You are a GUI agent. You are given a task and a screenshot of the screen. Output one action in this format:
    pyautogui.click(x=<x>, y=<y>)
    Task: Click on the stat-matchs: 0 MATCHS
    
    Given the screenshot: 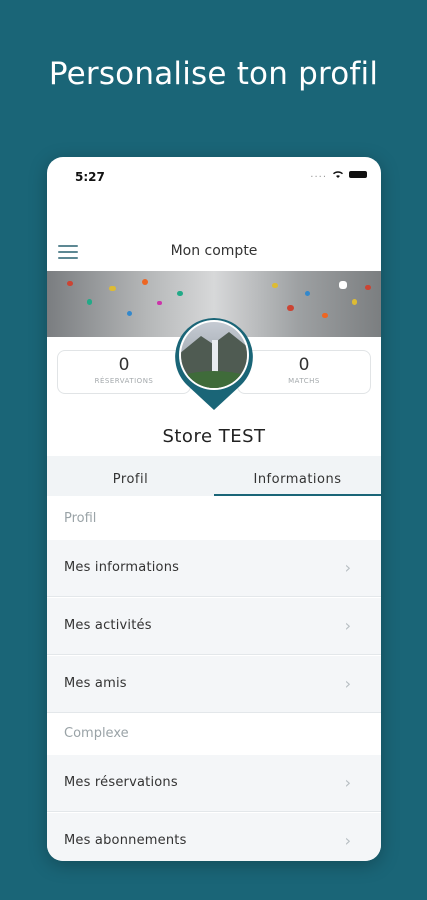 What is the action you would take?
    pyautogui.click(x=304, y=372)
    